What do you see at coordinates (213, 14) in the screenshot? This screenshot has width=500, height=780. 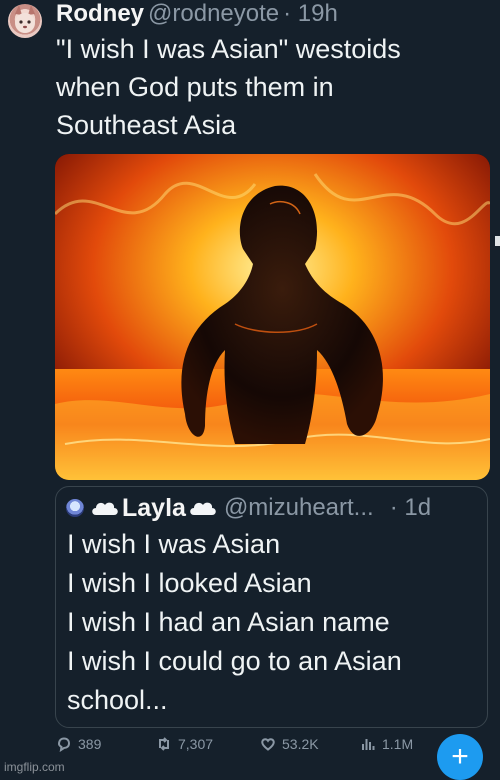 I see `author-handle: @rodneyote` at bounding box center [213, 14].